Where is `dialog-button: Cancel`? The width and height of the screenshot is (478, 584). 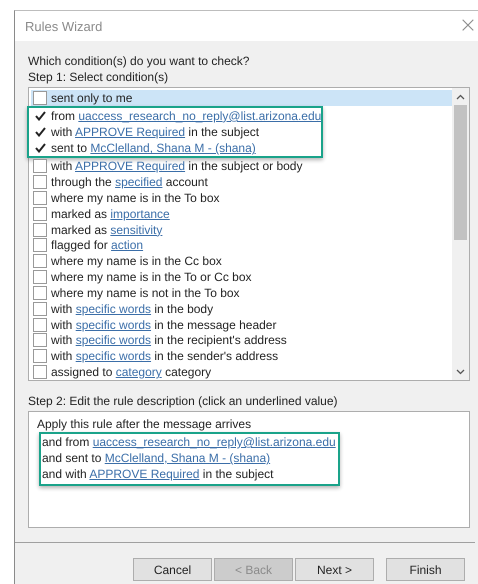
dialog-button: Cancel is located at coordinates (172, 569).